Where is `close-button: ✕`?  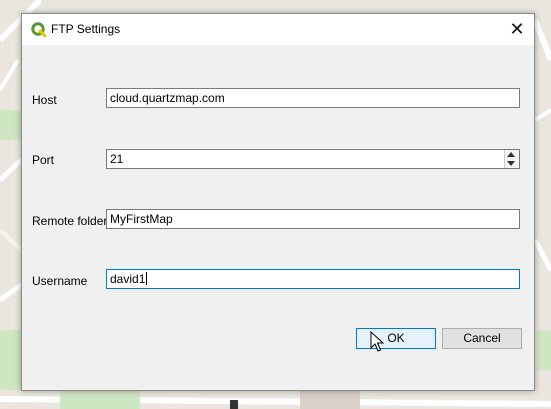
close-button: ✕ is located at coordinates (517, 29).